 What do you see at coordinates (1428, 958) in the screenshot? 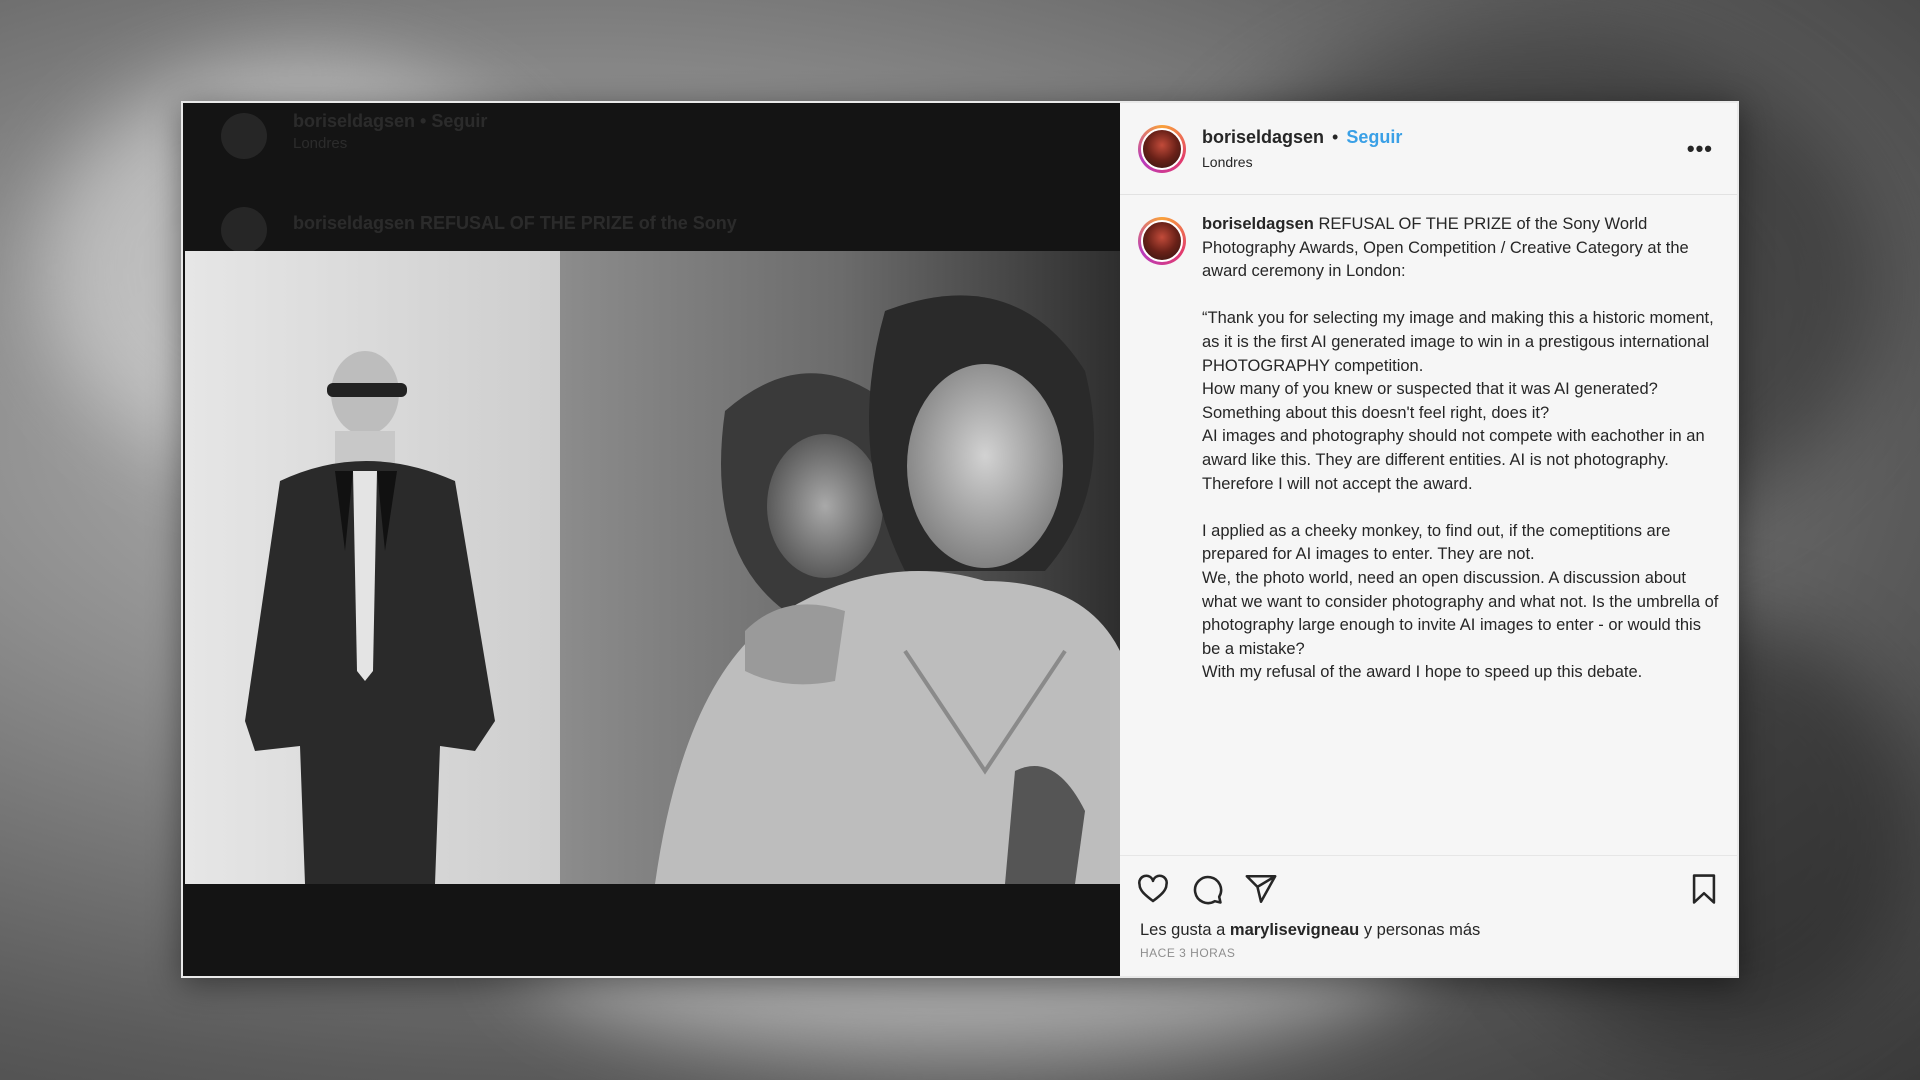
I see `post-timestamp: HACE 3 HORAS` at bounding box center [1428, 958].